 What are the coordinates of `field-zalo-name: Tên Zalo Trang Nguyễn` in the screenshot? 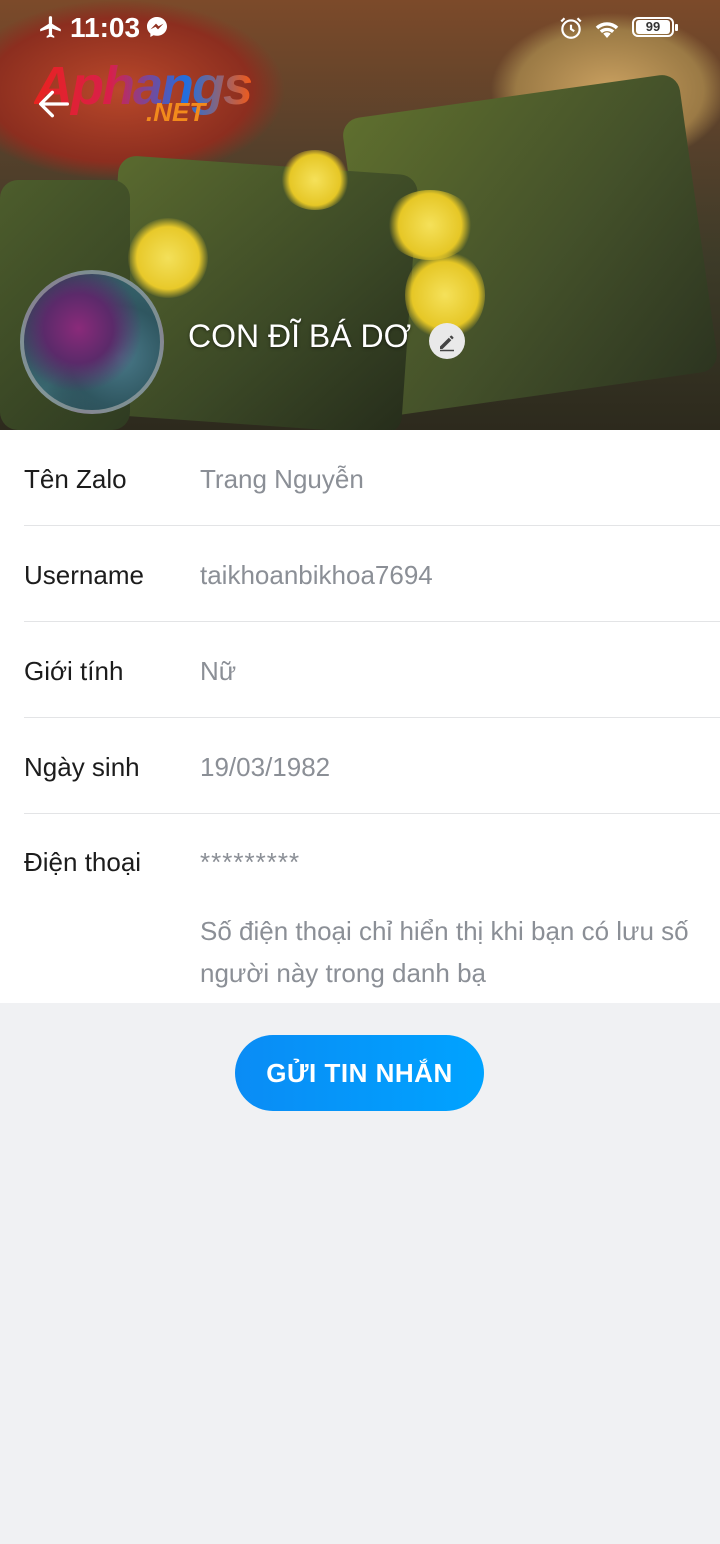 It's located at (360, 478).